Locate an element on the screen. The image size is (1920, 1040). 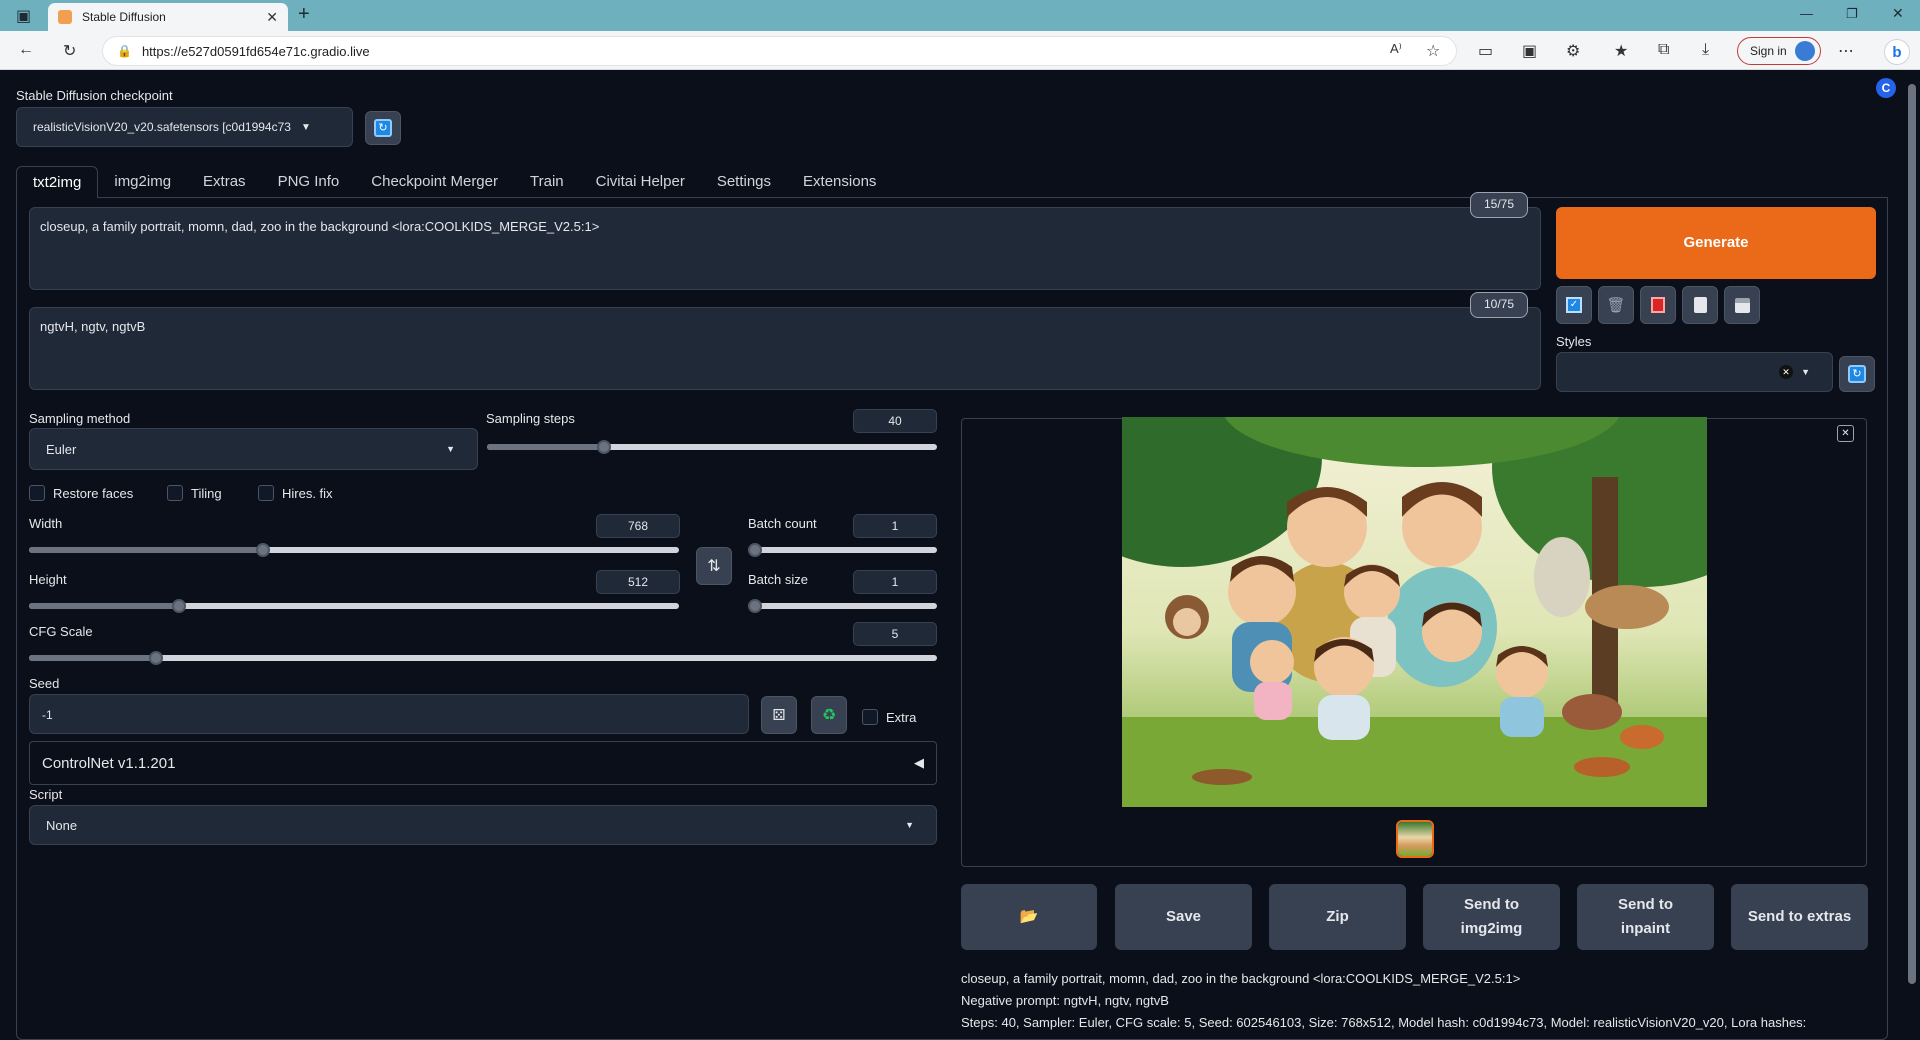
chevron-down-icon: ▼ is located at coordinates (305, 127).